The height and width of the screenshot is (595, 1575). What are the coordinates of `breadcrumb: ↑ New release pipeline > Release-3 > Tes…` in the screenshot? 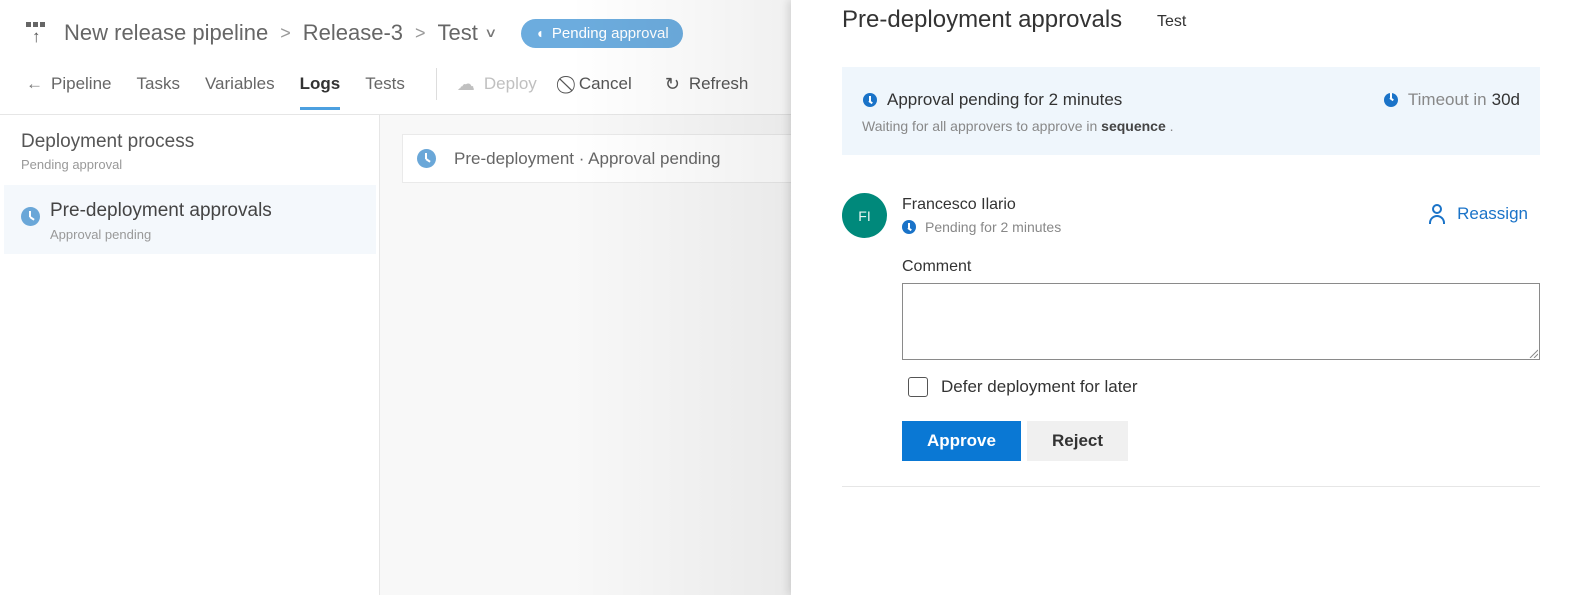 It's located at (354, 33).